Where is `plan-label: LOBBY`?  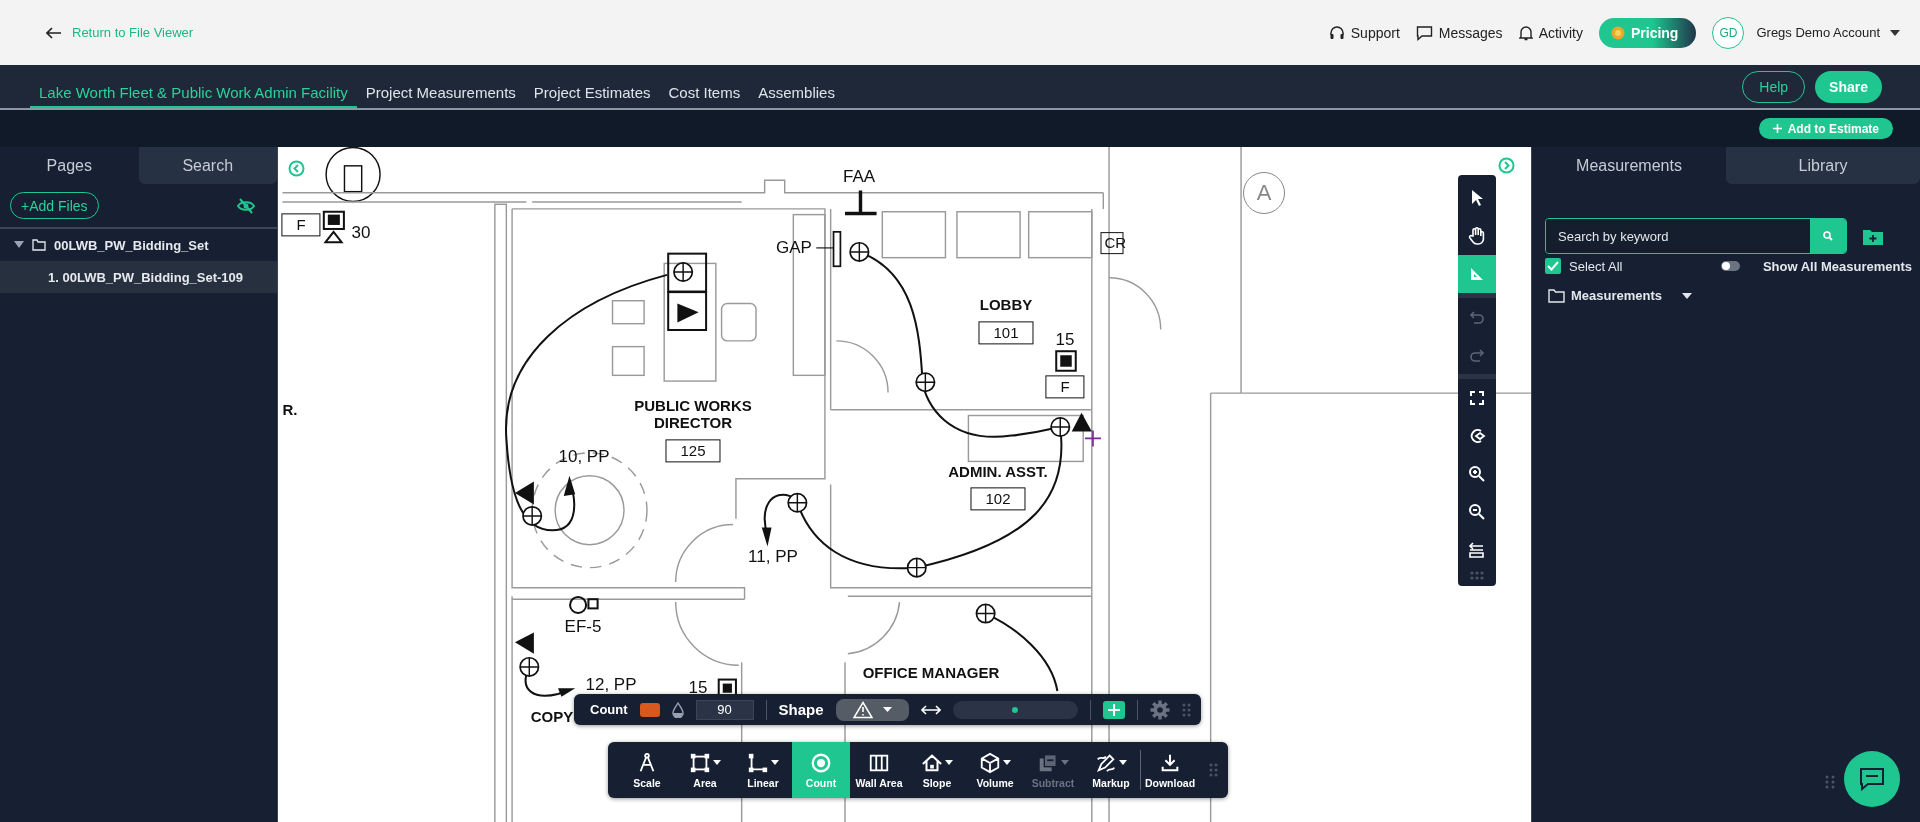
plan-label: LOBBY is located at coordinates (1006, 305).